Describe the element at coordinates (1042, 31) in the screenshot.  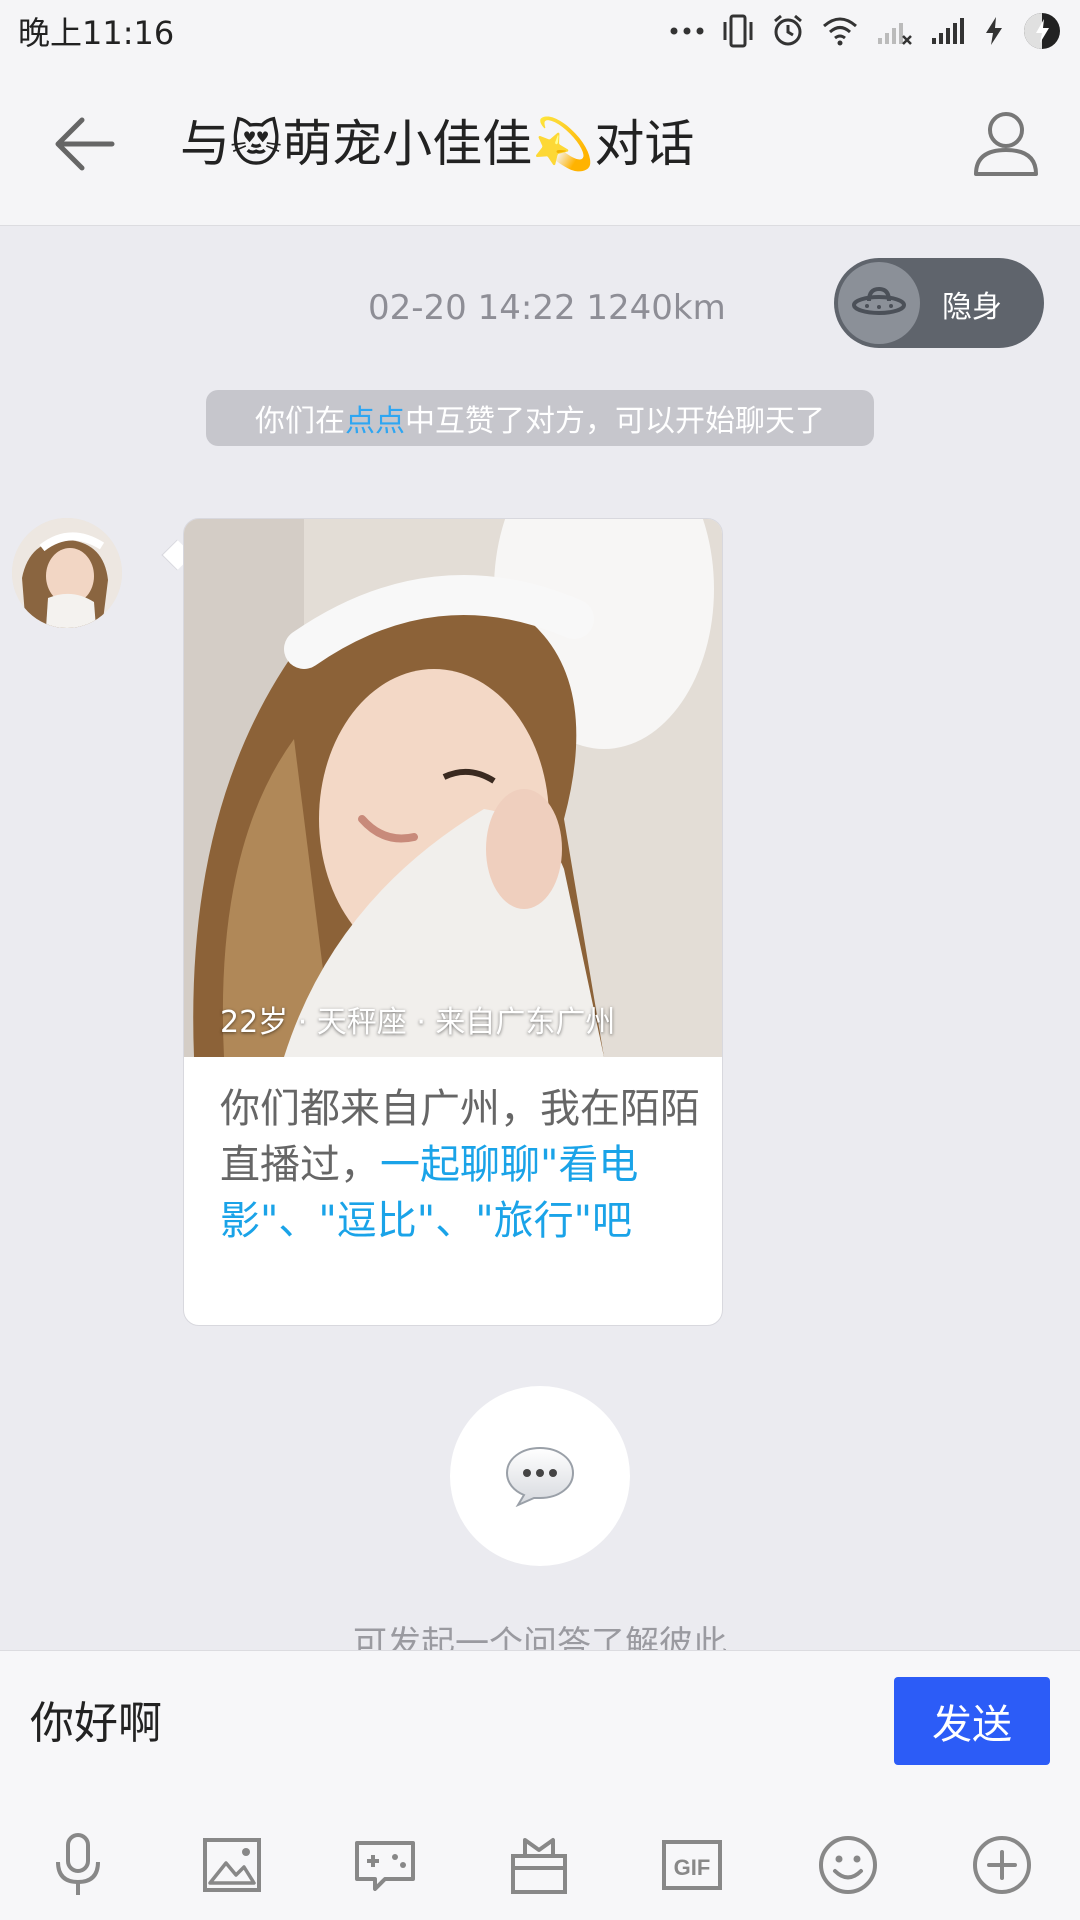
I see `battery-icon` at that location.